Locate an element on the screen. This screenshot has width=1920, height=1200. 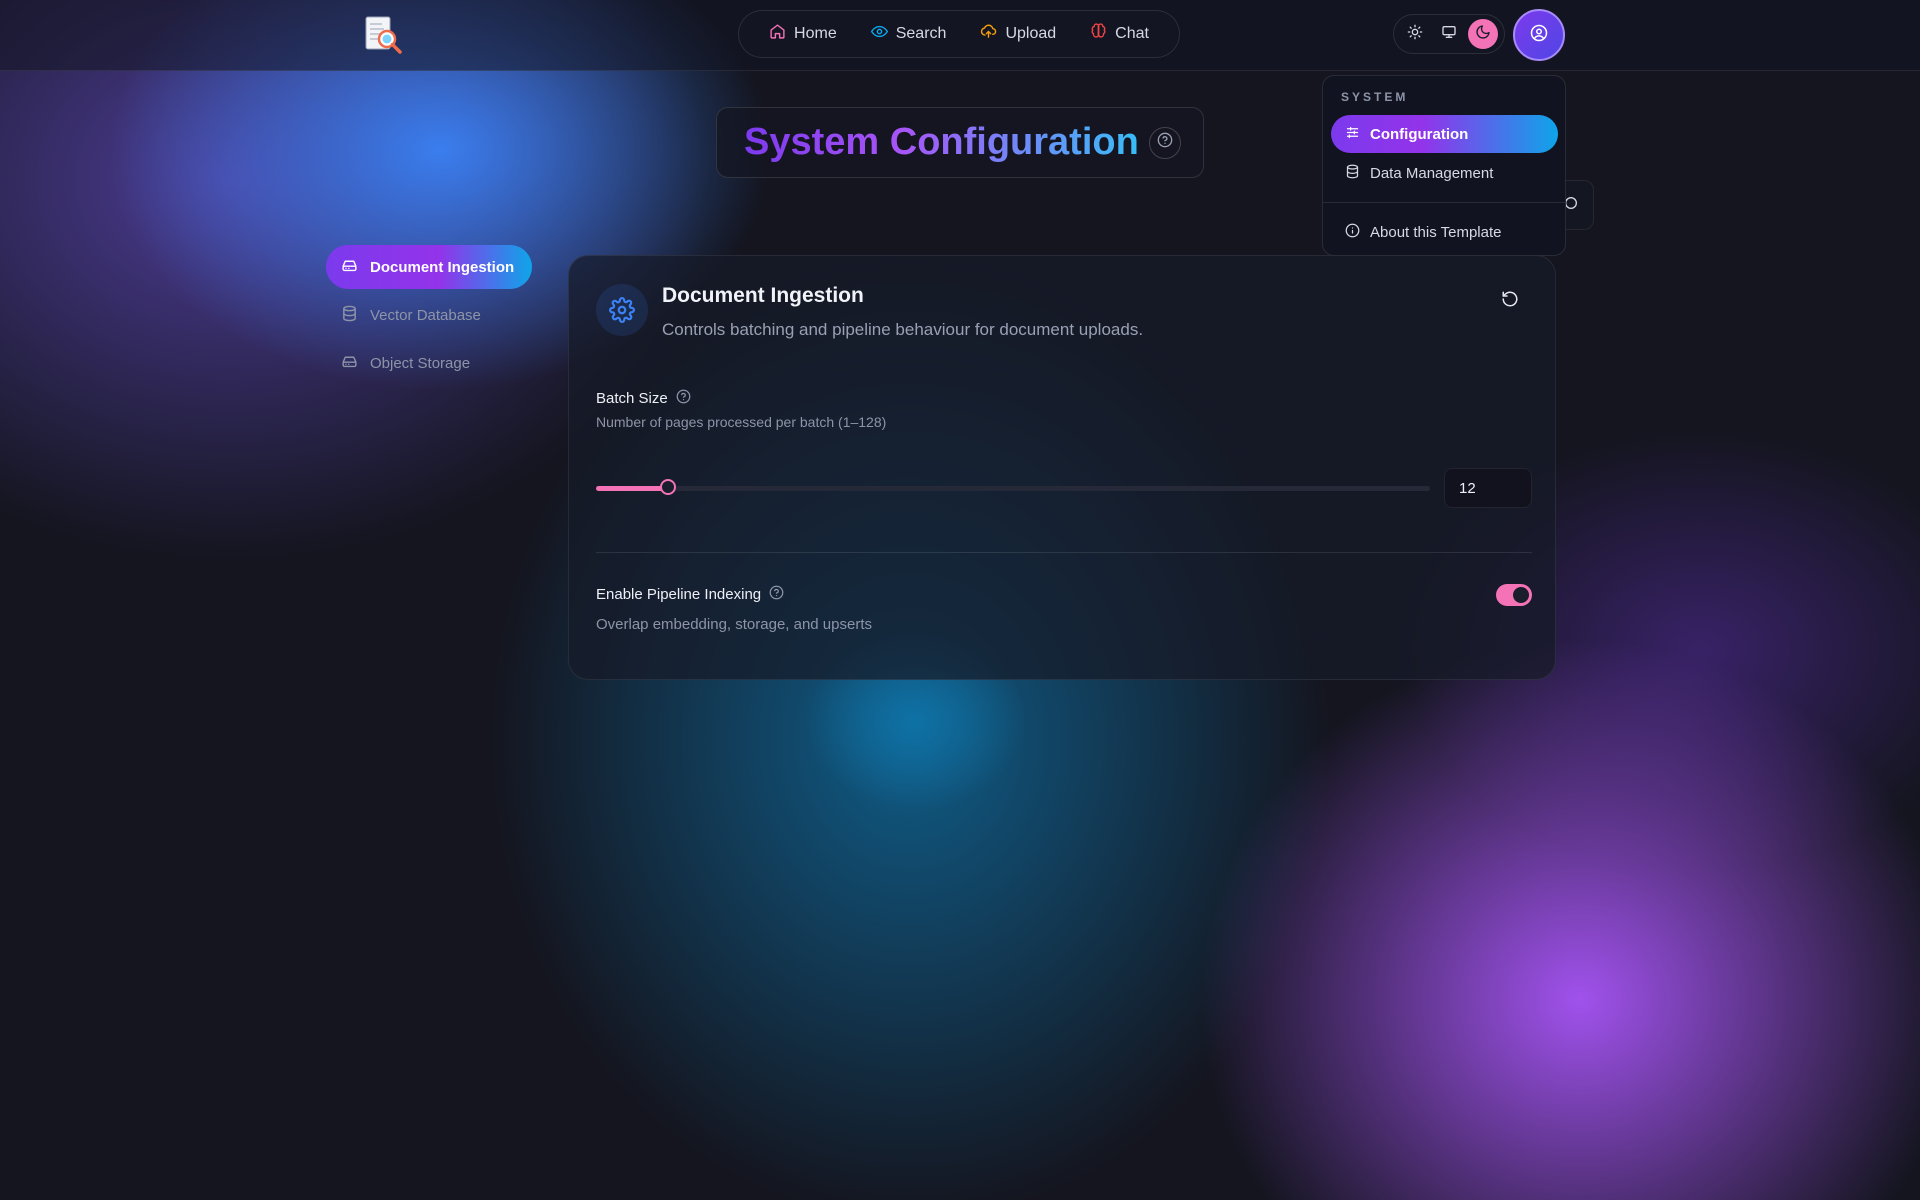
nav-chat: Chat is located at coordinates (1119, 34).